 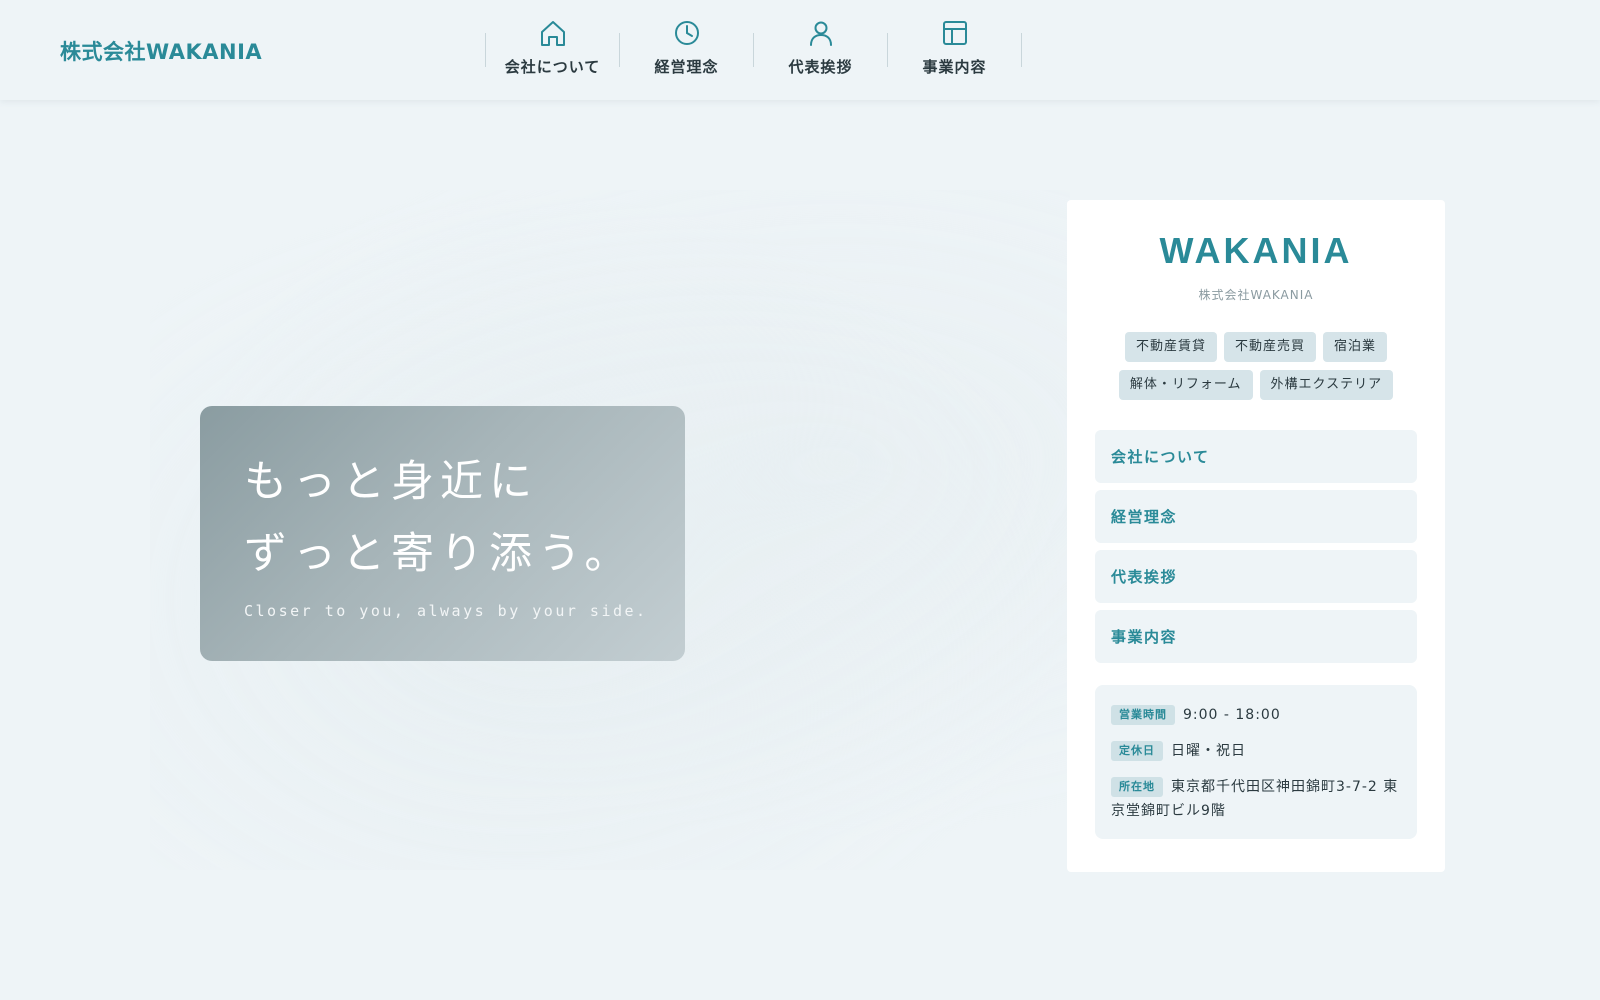 What do you see at coordinates (1256, 751) in the screenshot?
I see `info-closed: 定休日 日曜・祝日` at bounding box center [1256, 751].